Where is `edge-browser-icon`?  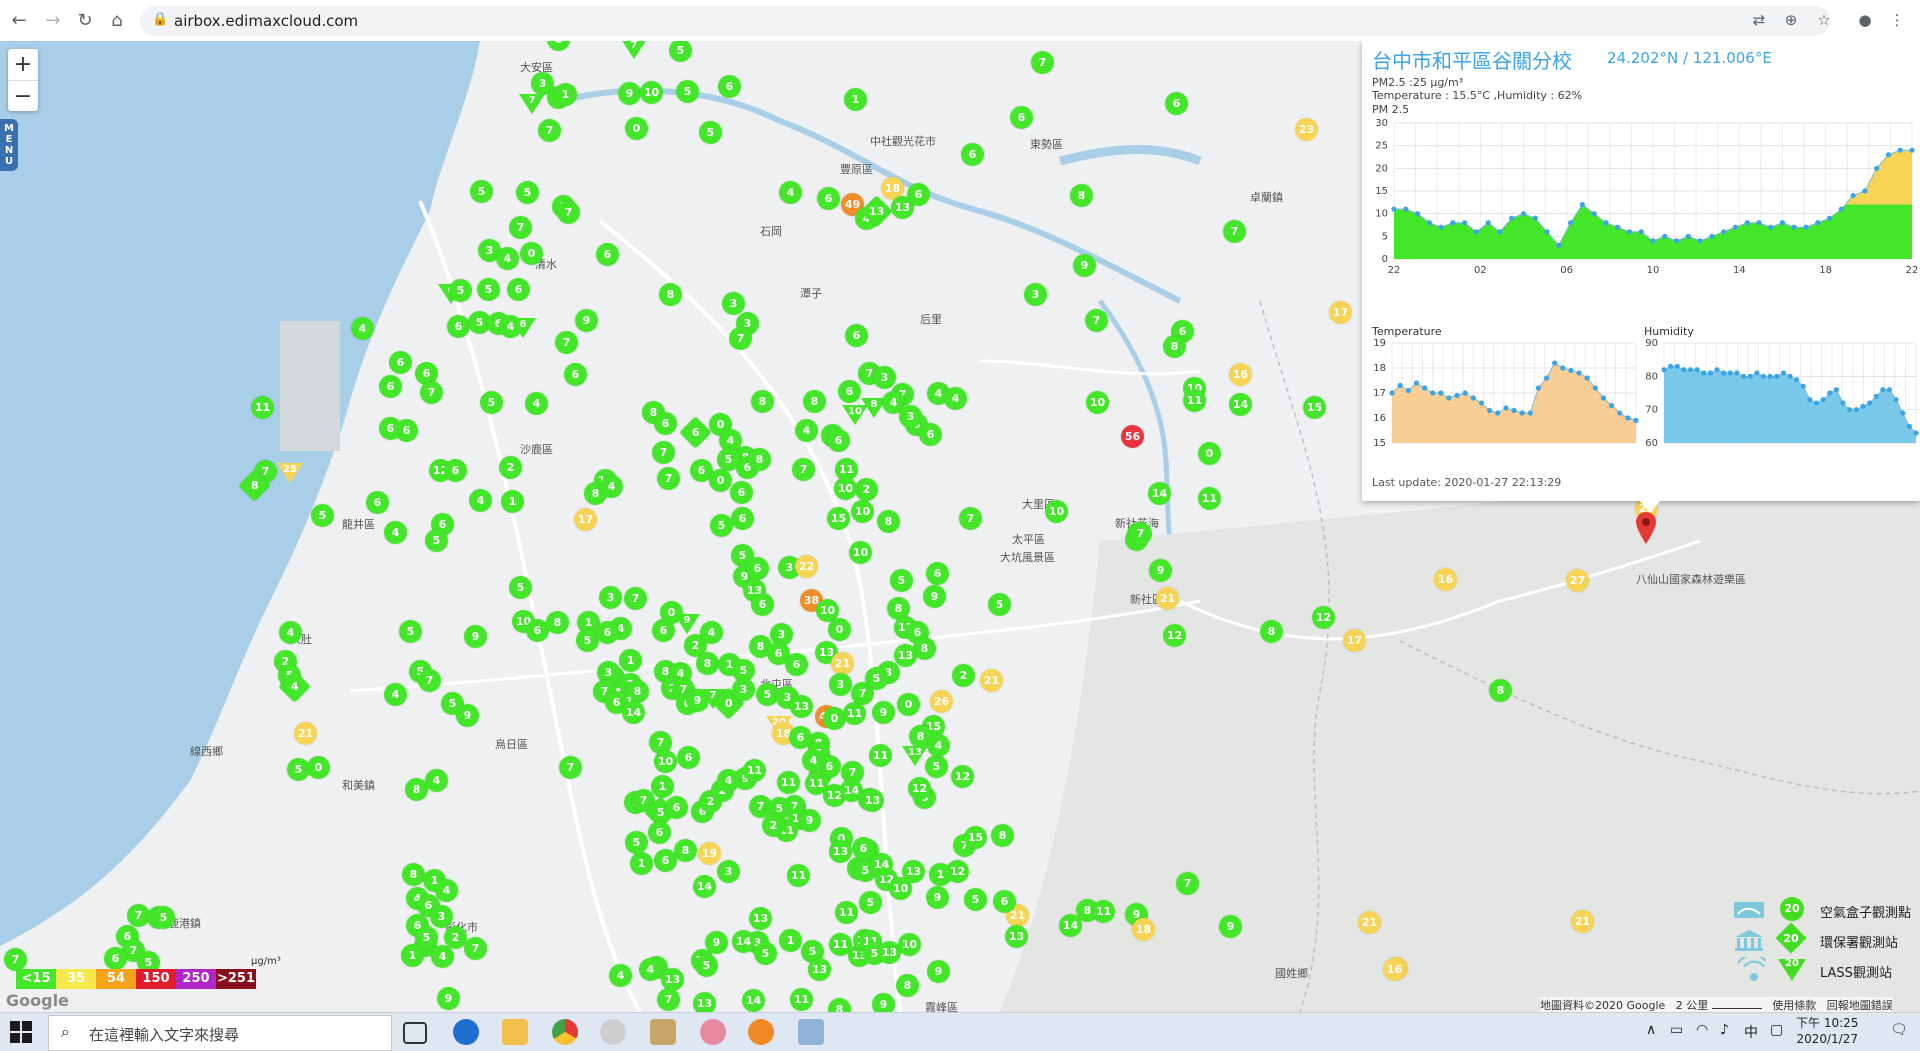
edge-browser-icon is located at coordinates (466, 1032).